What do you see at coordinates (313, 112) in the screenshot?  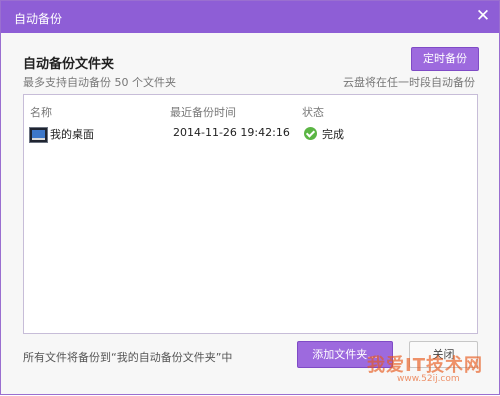 I see `column-header-status: 状态` at bounding box center [313, 112].